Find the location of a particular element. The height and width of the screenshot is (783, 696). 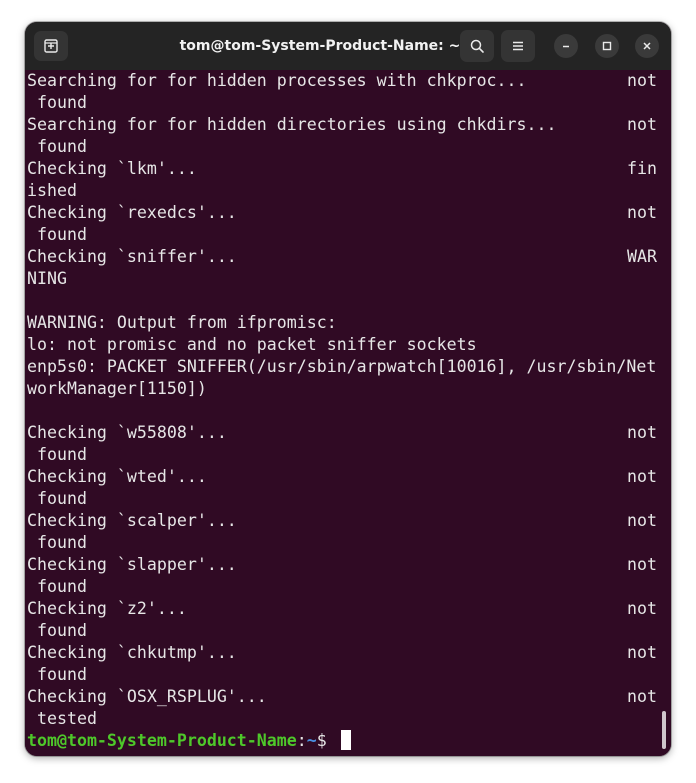

window-title: tom@tom-System-Product-Name: ~ is located at coordinates (320, 46).